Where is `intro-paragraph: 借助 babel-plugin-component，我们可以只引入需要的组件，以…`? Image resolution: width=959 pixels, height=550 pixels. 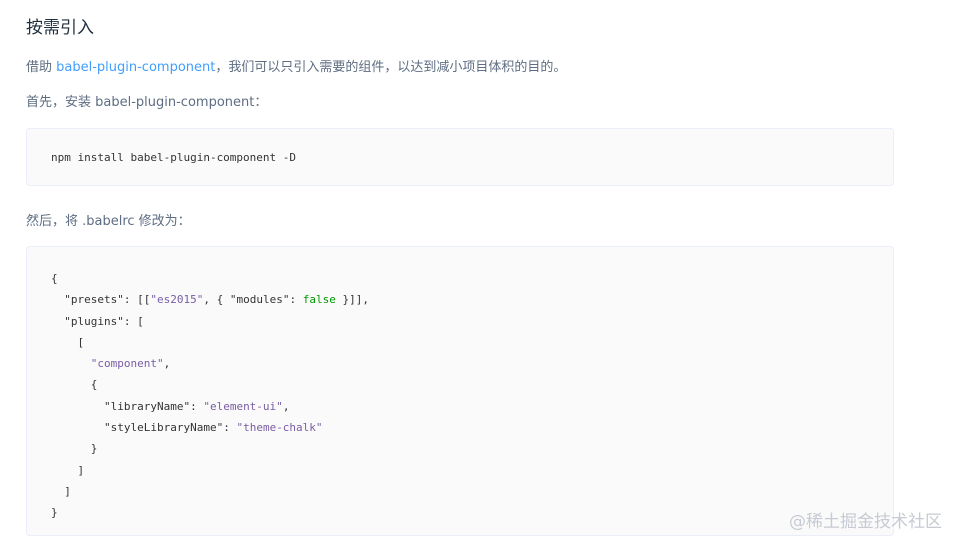
intro-paragraph: 借助 babel-plugin-component，我们可以只引入需要的组件，以… is located at coordinates (296, 68).